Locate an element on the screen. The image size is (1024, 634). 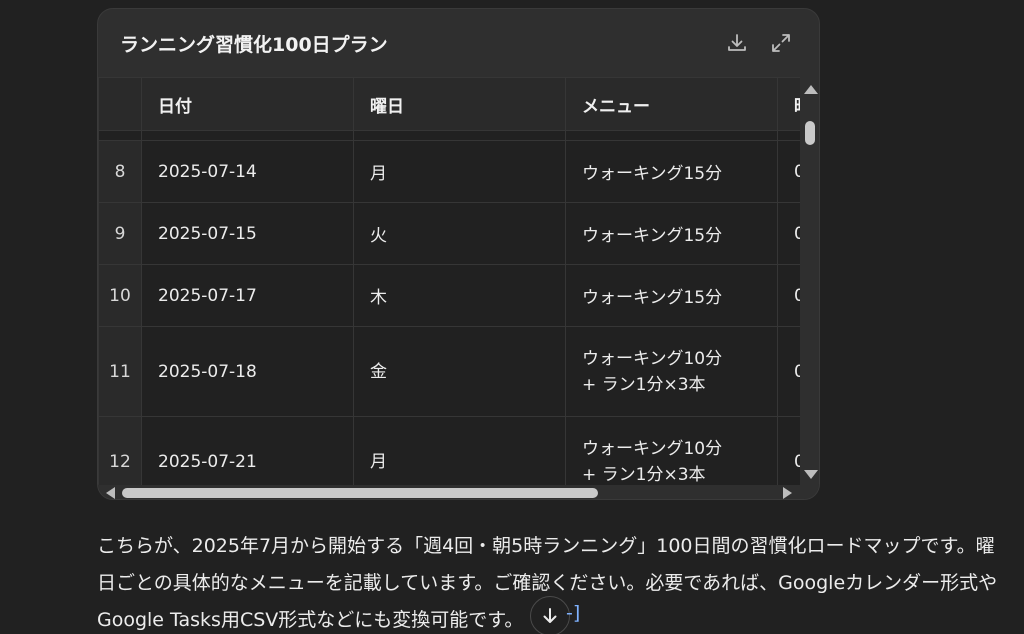
vertical-scrollbar is located at coordinates (809, 281).